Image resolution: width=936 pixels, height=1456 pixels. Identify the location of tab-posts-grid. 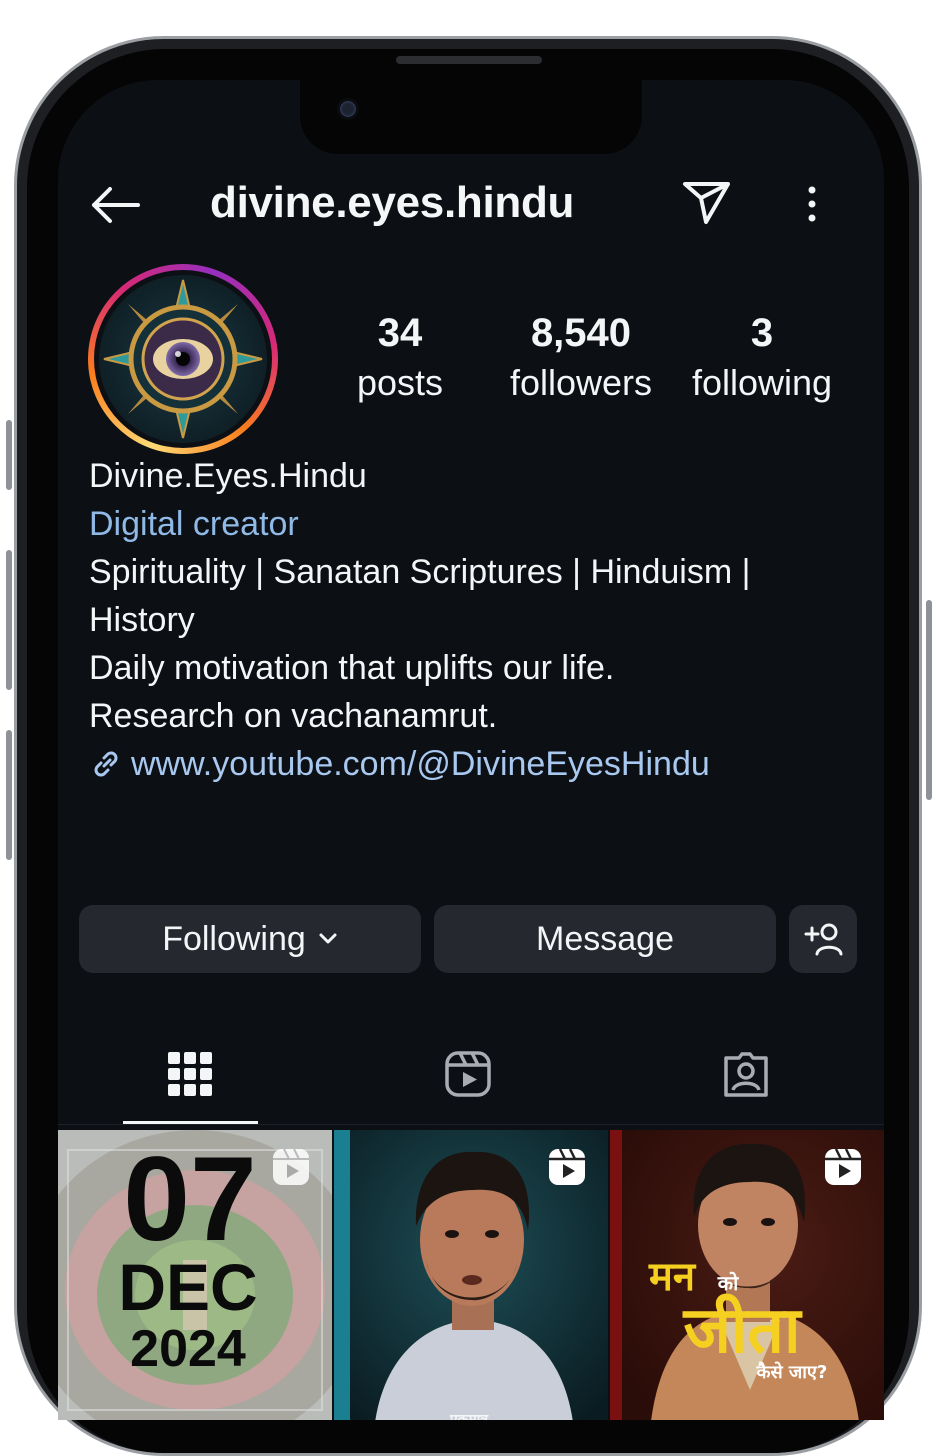
(190, 1074).